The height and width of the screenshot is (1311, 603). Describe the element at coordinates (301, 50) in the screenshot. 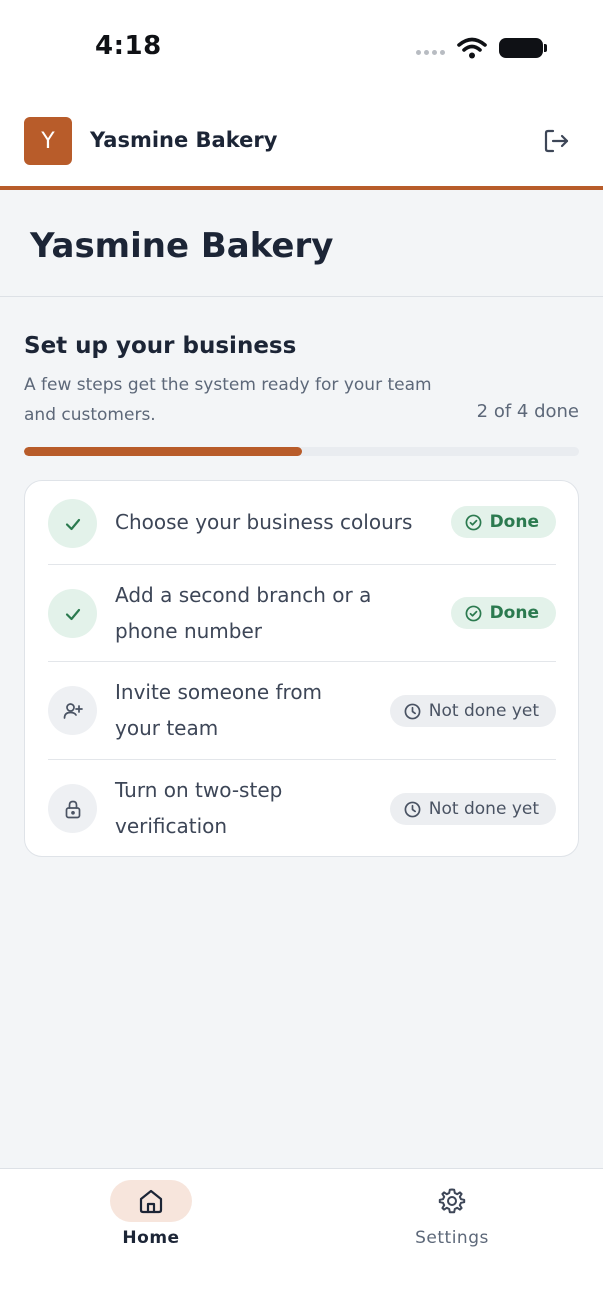

I see `status-bar: 4:18` at that location.